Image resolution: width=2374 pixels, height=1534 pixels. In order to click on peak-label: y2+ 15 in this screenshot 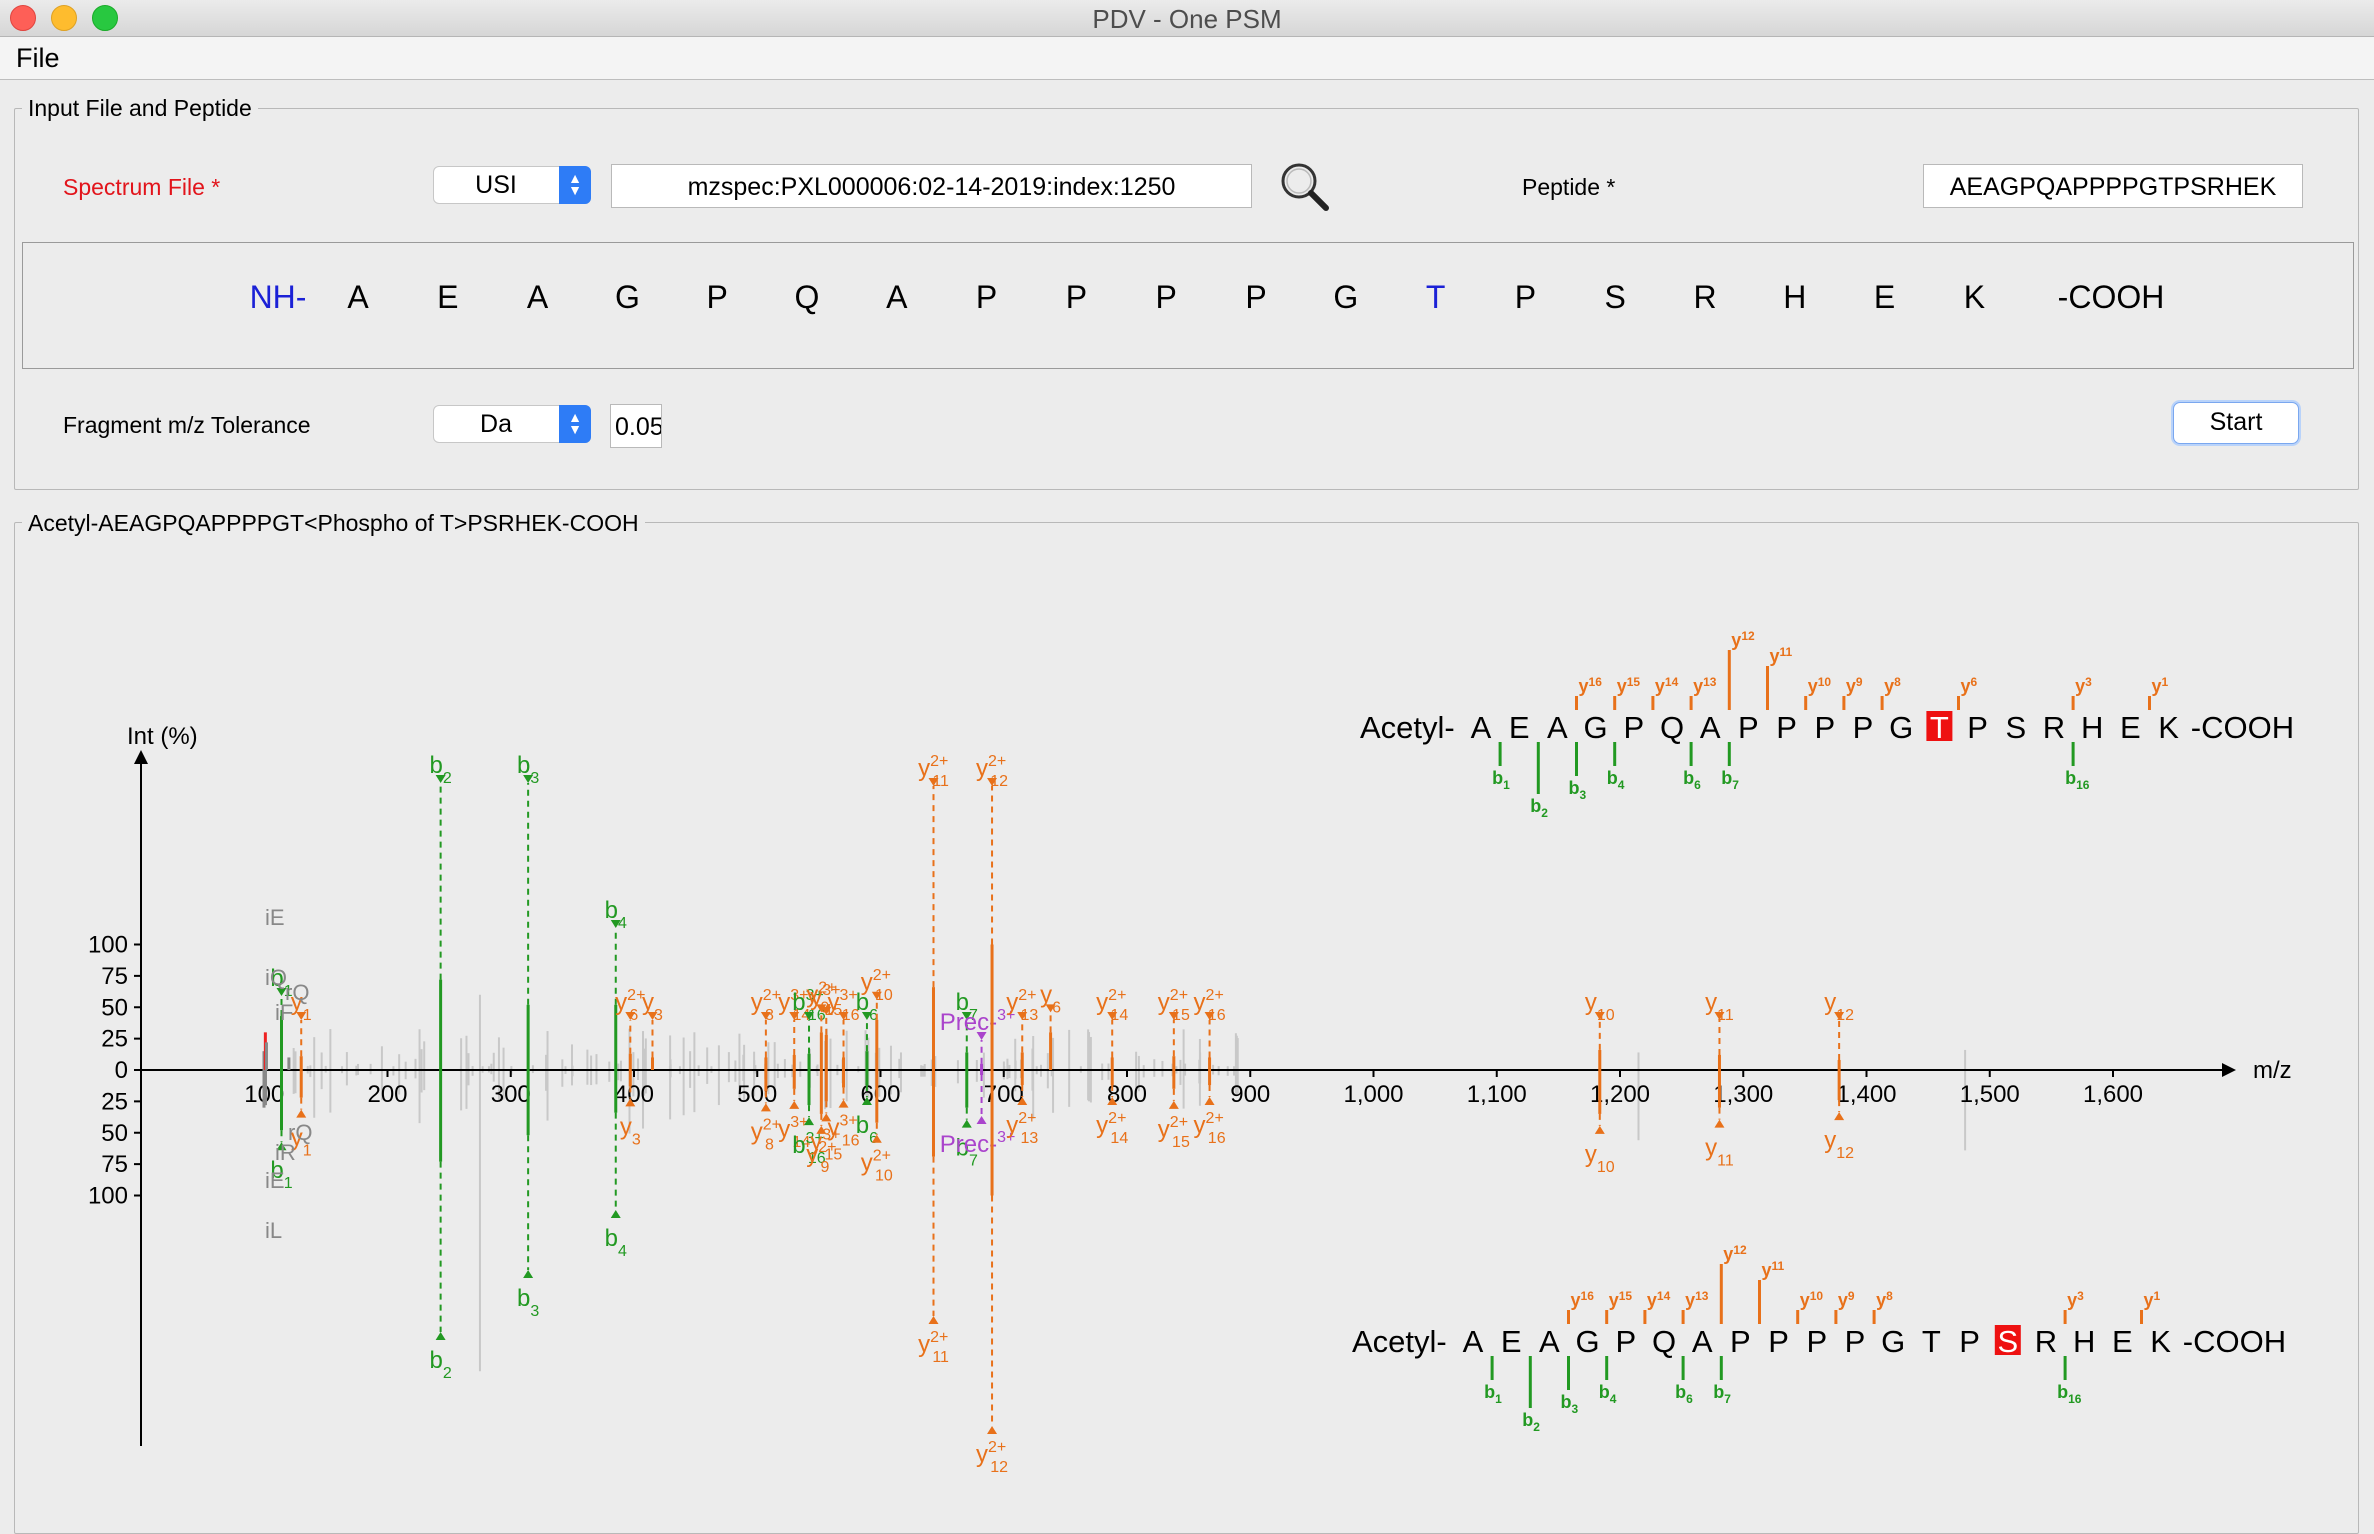, I will do `click(1174, 1132)`.